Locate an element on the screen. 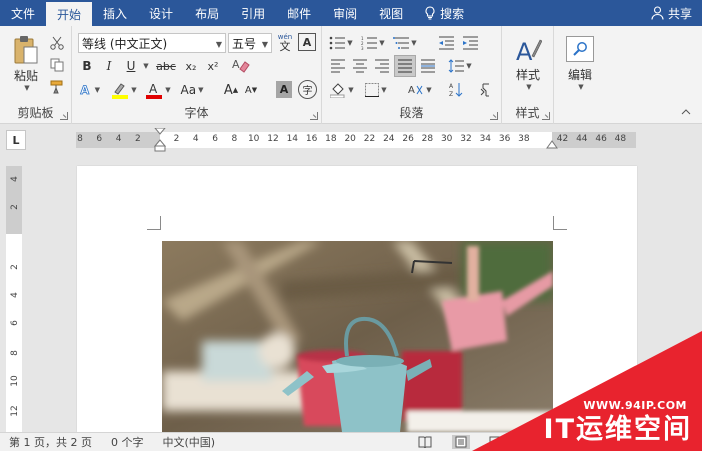 The image size is (702, 451). italic-button: I is located at coordinates (109, 66).